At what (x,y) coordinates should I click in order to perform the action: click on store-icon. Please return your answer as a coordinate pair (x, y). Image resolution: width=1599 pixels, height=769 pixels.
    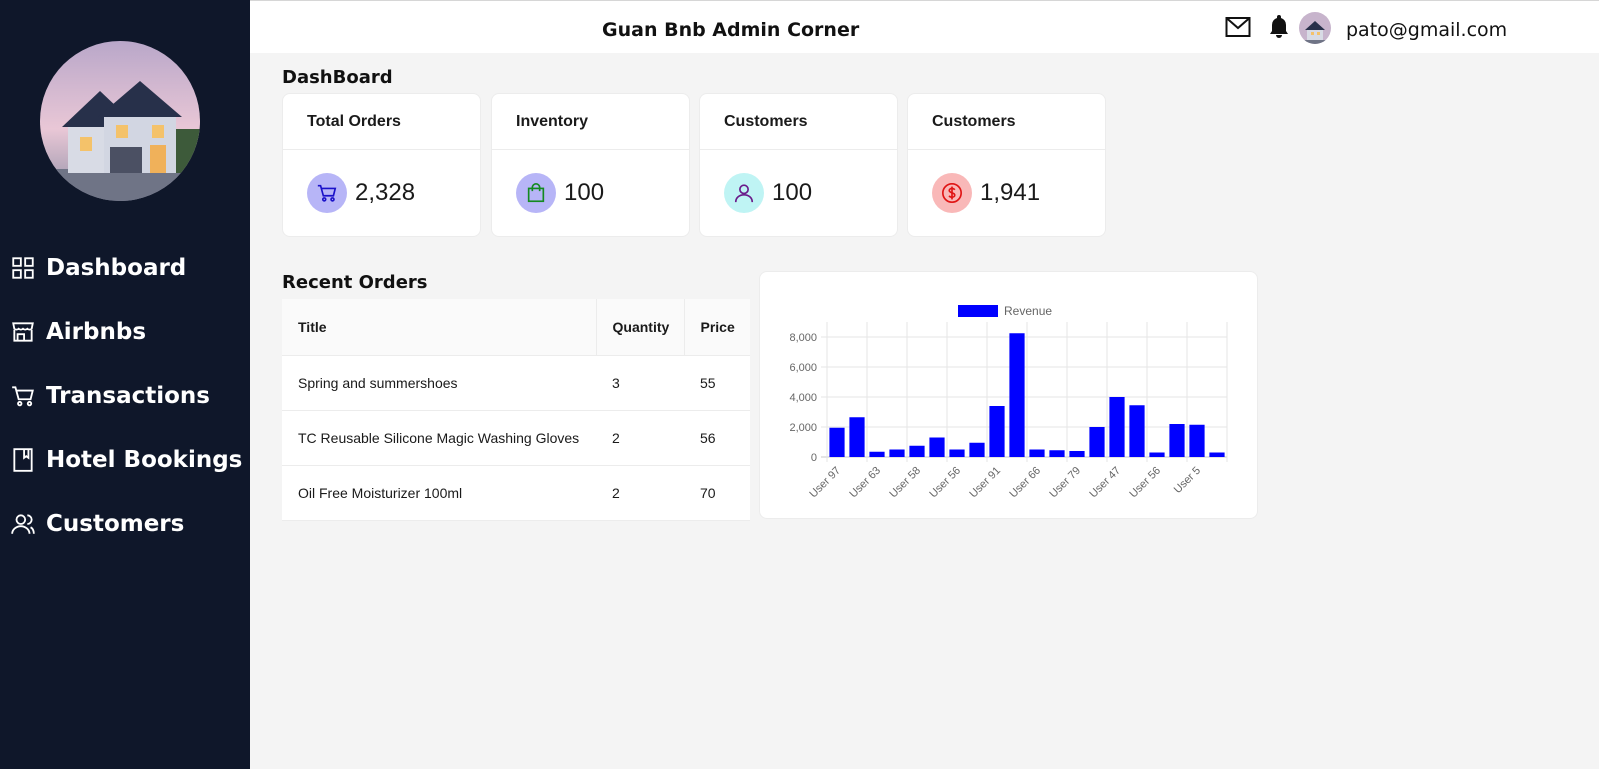
    Looking at the image, I should click on (23, 332).